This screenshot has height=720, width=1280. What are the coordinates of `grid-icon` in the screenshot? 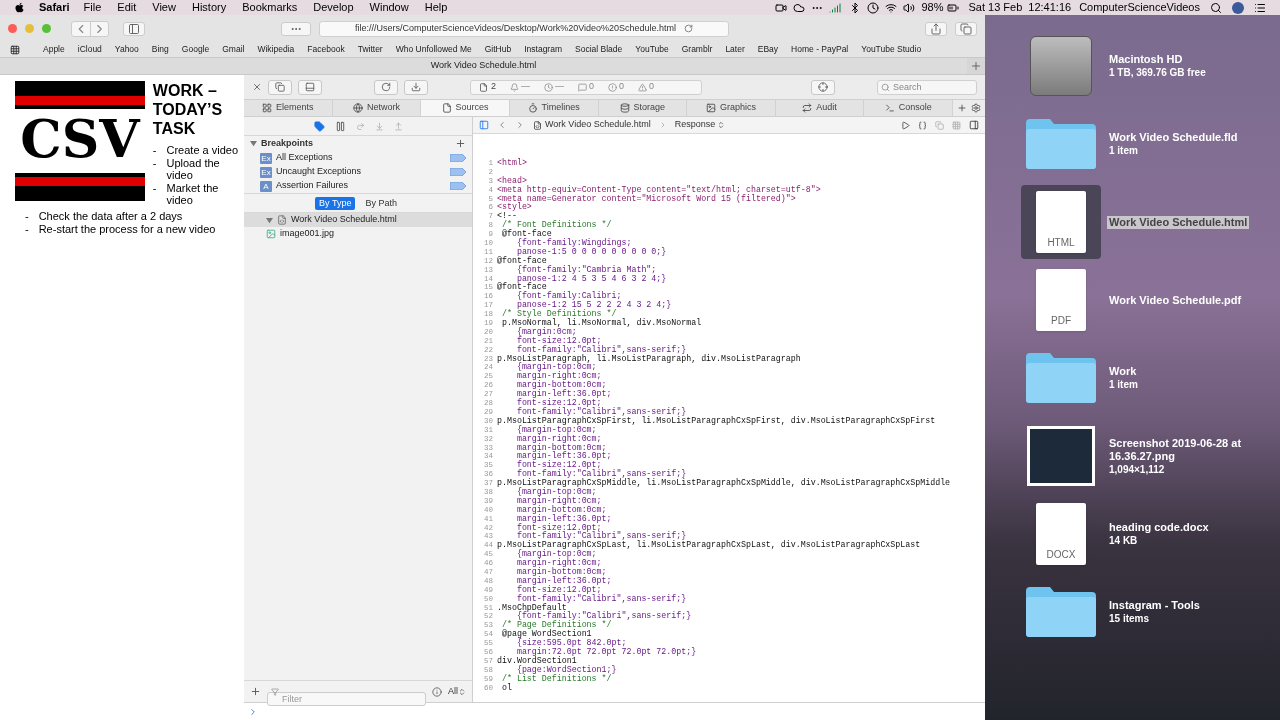 It's located at (956, 125).